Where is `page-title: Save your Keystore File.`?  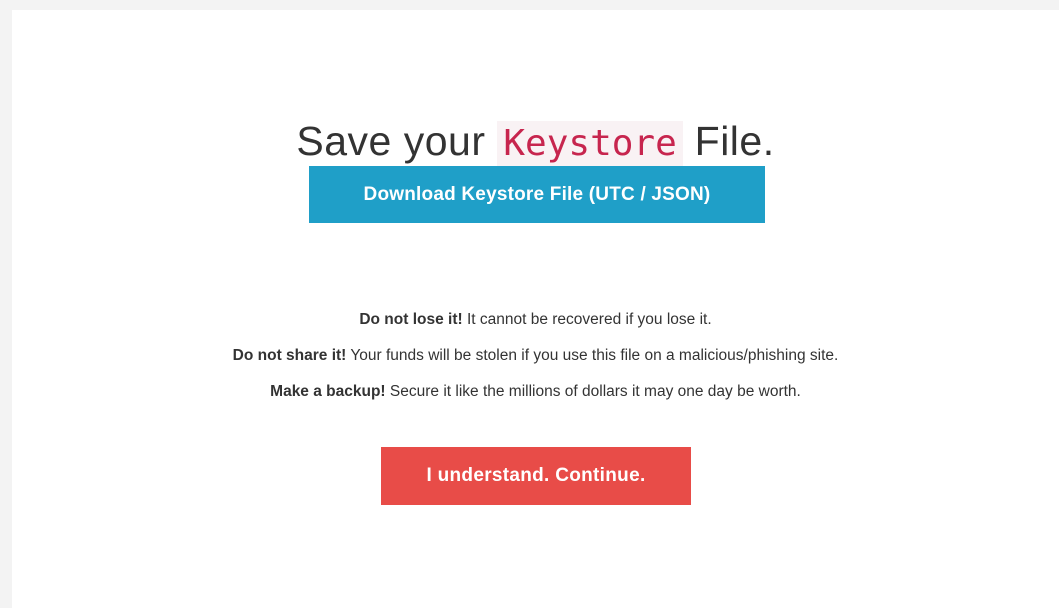 page-title: Save your Keystore File. is located at coordinates (535, 142).